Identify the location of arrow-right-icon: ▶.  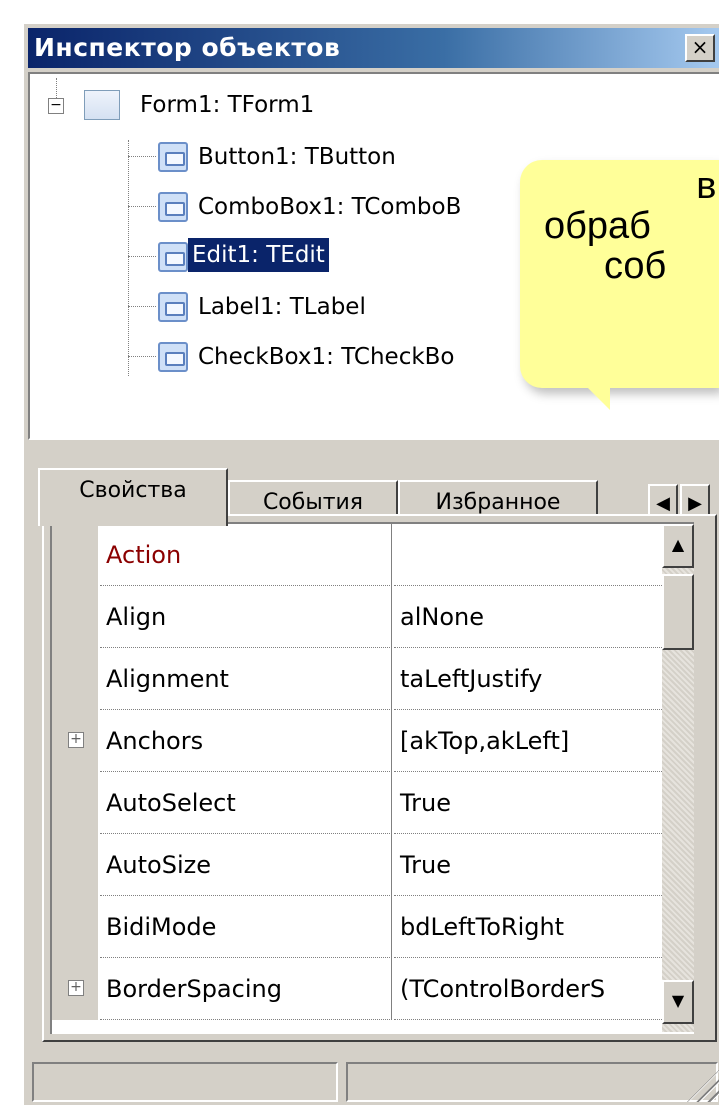
(695, 503).